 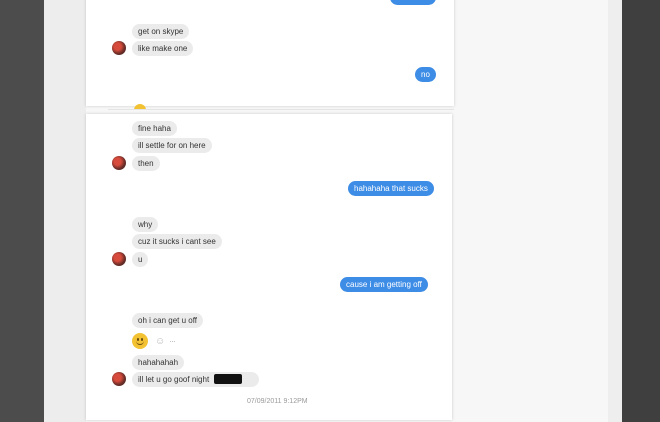 I want to click on message-bubble-outgoing: no, so click(x=425, y=74).